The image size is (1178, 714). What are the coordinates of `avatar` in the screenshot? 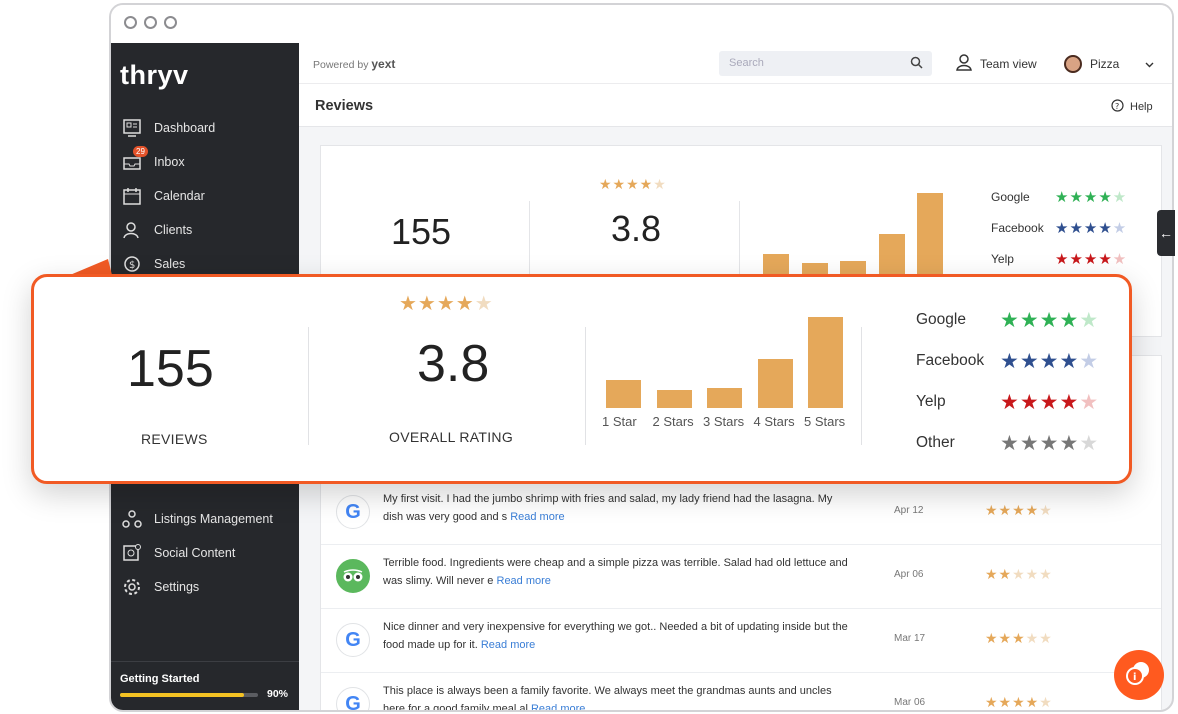 It's located at (1073, 63).